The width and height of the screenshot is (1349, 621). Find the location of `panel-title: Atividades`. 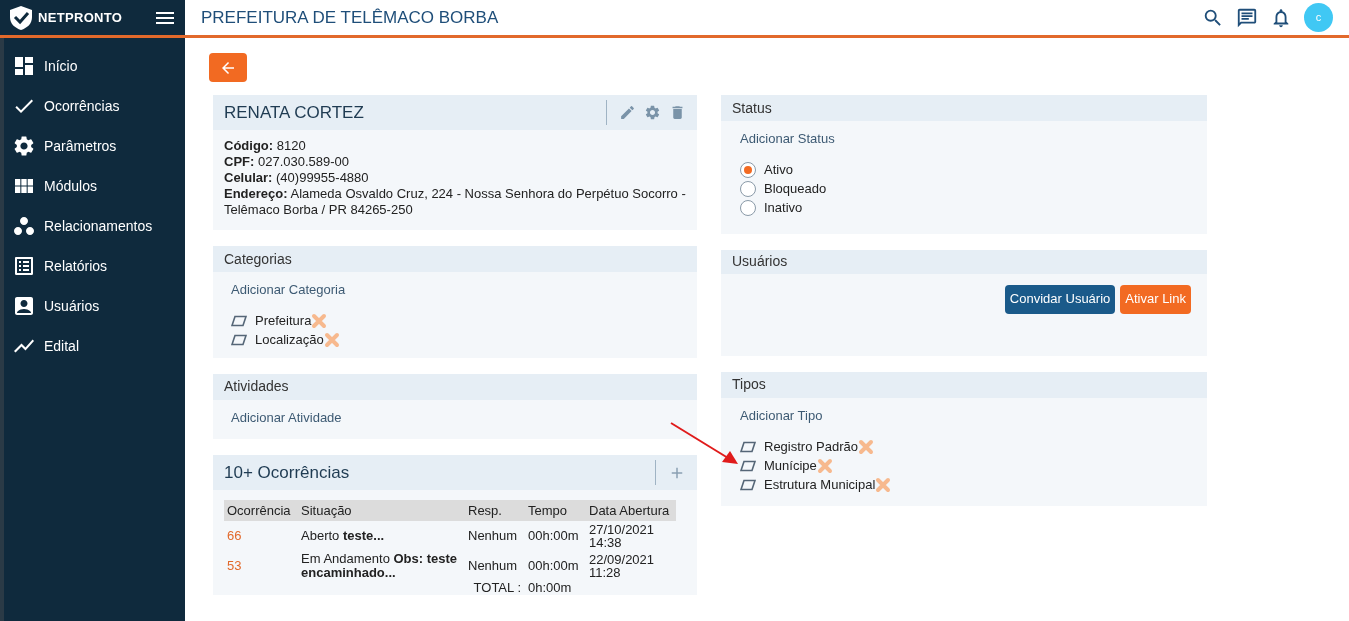

panel-title: Atividades is located at coordinates (256, 386).